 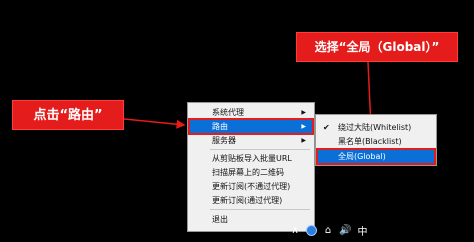 What do you see at coordinates (248, 172) in the screenshot?
I see `menu-item-label: 扫描屏幕上的二维码` at bounding box center [248, 172].